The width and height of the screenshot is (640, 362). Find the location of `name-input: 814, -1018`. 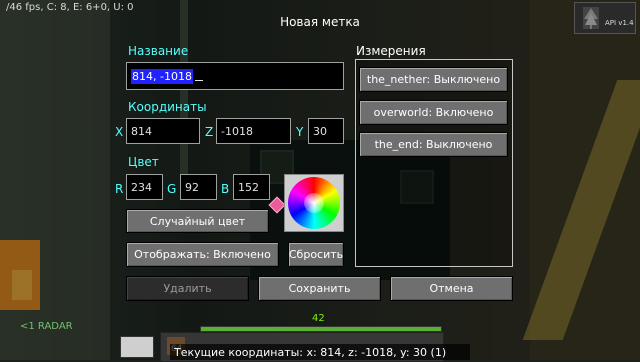

name-input: 814, -1018 is located at coordinates (235, 76).